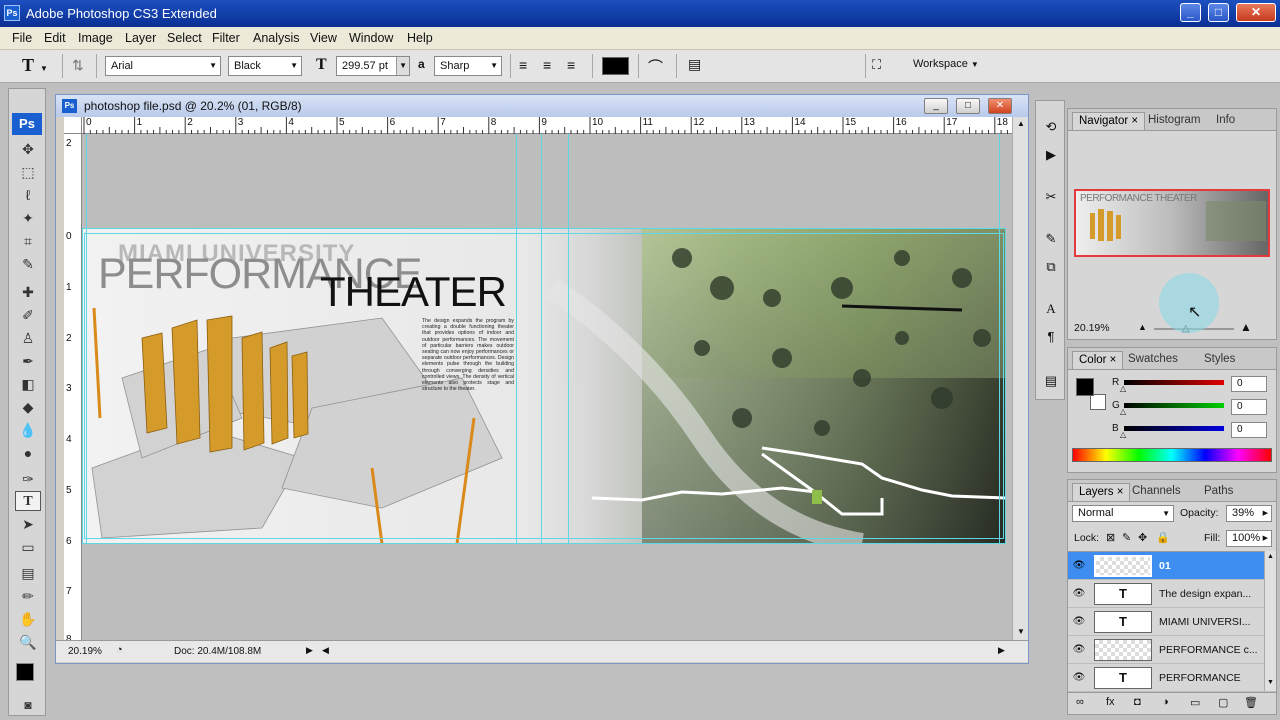  I want to click on red-value-input: 0, so click(1249, 384).